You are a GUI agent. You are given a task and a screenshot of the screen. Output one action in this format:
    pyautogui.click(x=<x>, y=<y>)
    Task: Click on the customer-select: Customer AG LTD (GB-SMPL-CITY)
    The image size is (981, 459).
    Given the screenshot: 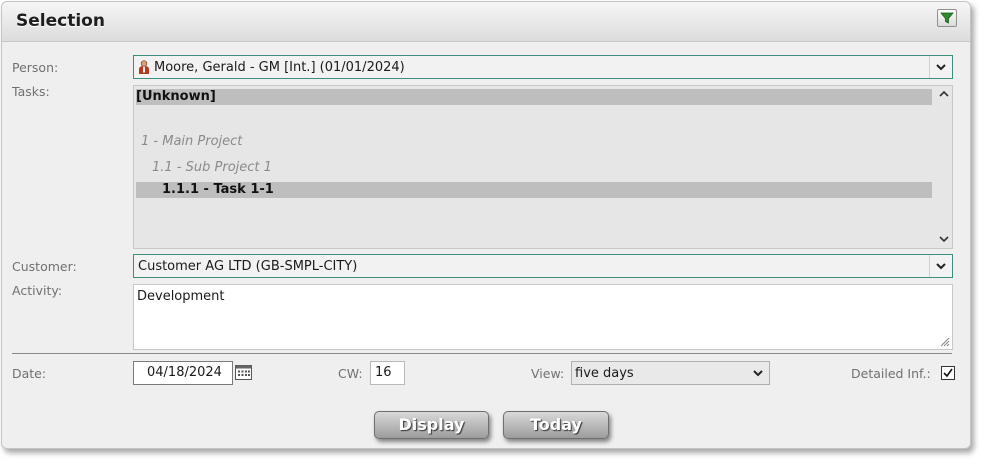 What is the action you would take?
    pyautogui.click(x=543, y=266)
    